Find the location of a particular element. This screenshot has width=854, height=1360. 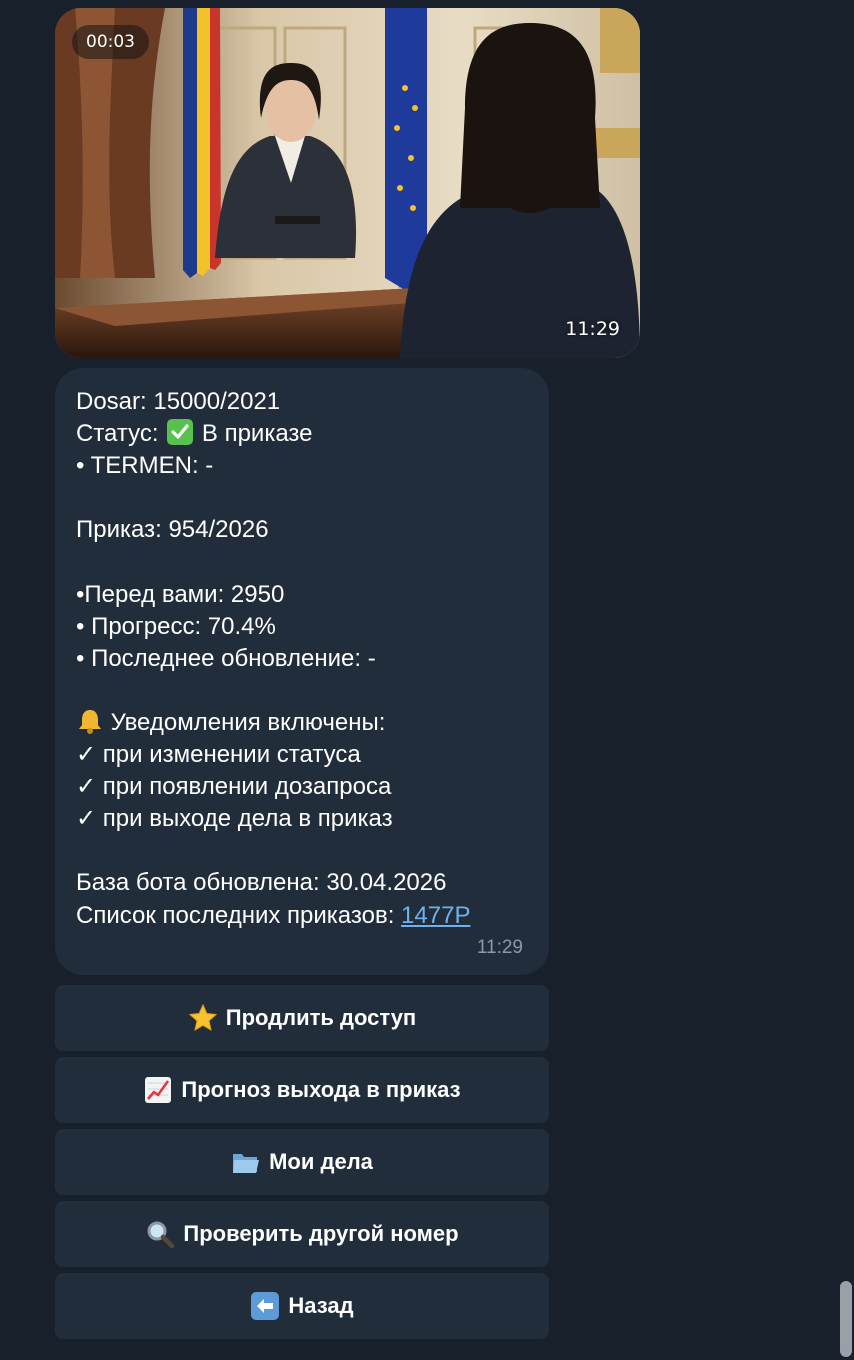

termen-line: • TERMEN: - is located at coordinates (145, 466).